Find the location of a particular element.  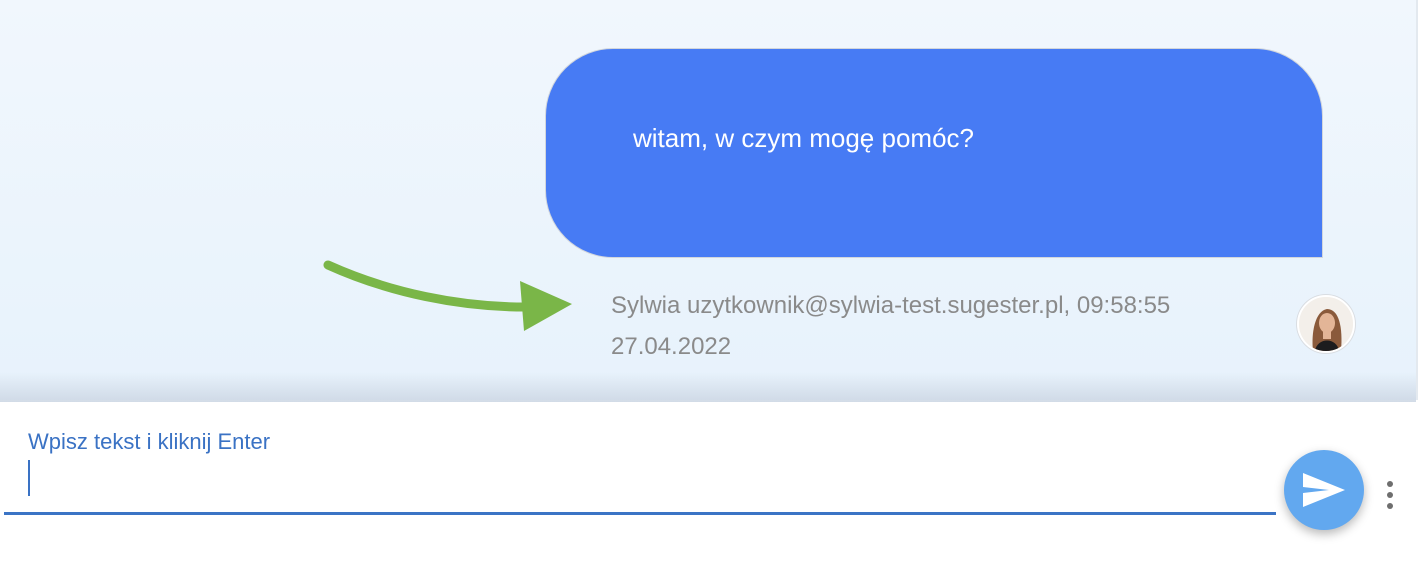

chat-area-bottom-shadow is located at coordinates (708, 387).